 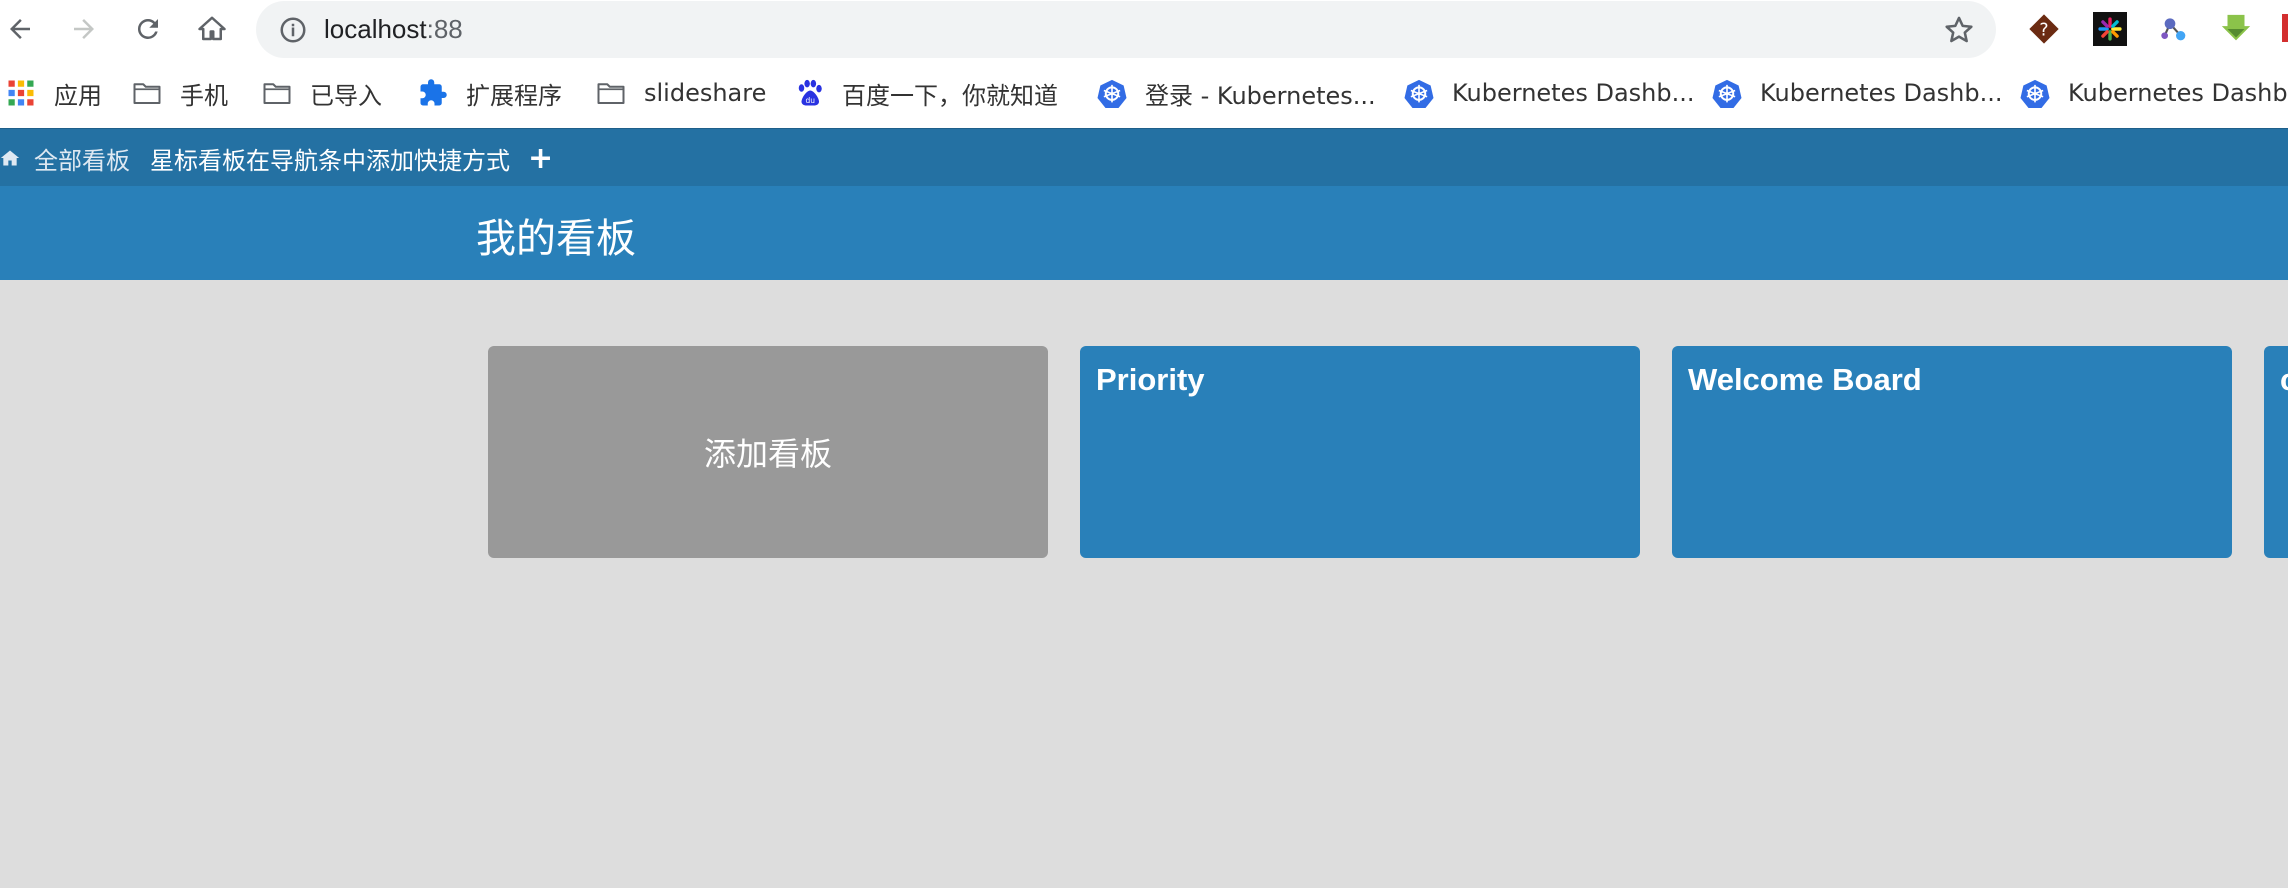 I want to click on all-boards-label: 全部看板, so click(x=82, y=160).